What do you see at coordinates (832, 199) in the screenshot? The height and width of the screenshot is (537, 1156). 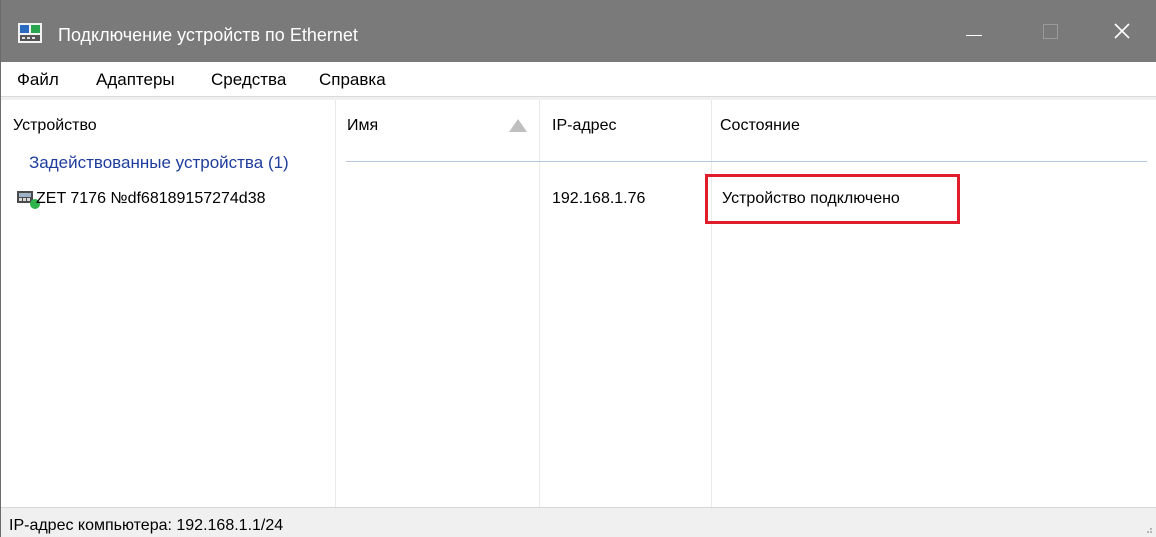 I see `state-highlight-box` at bounding box center [832, 199].